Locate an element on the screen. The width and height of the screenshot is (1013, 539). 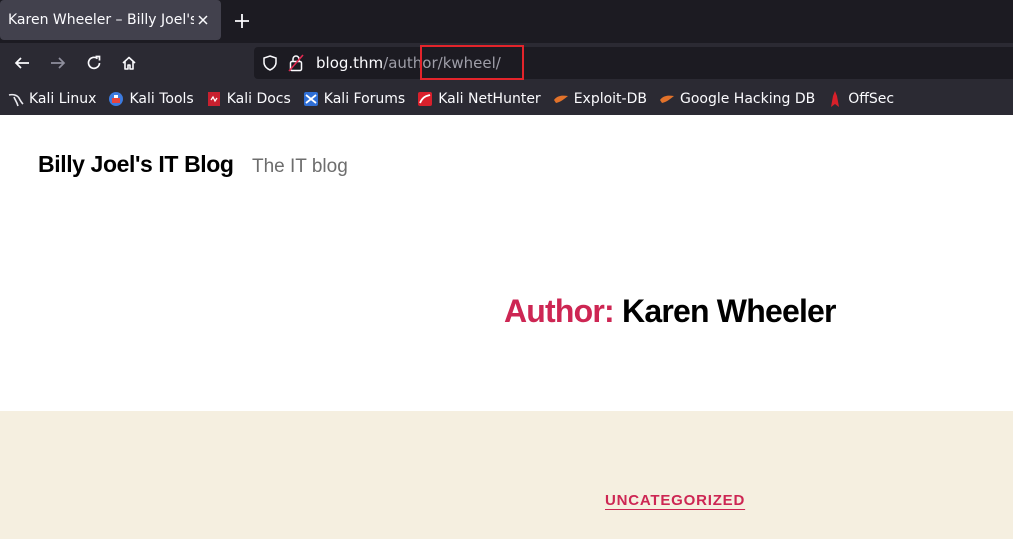
site-description: The IT blog is located at coordinates (300, 166).